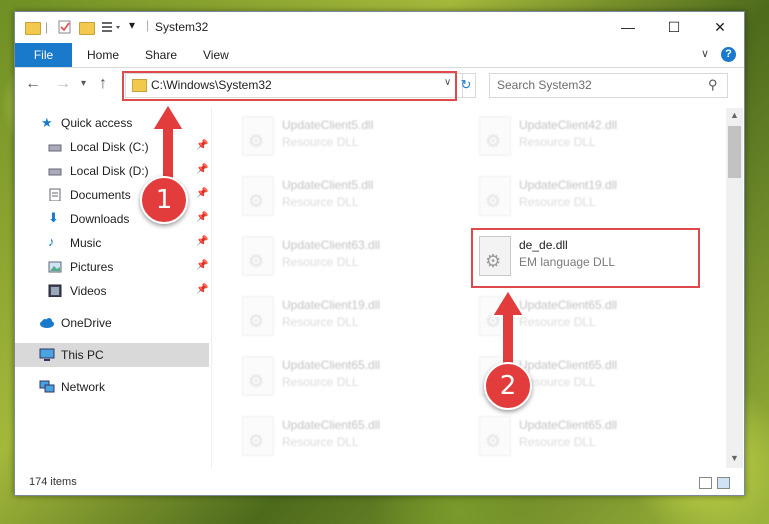 The width and height of the screenshot is (769, 524). I want to click on help-icon: ?, so click(728, 54).